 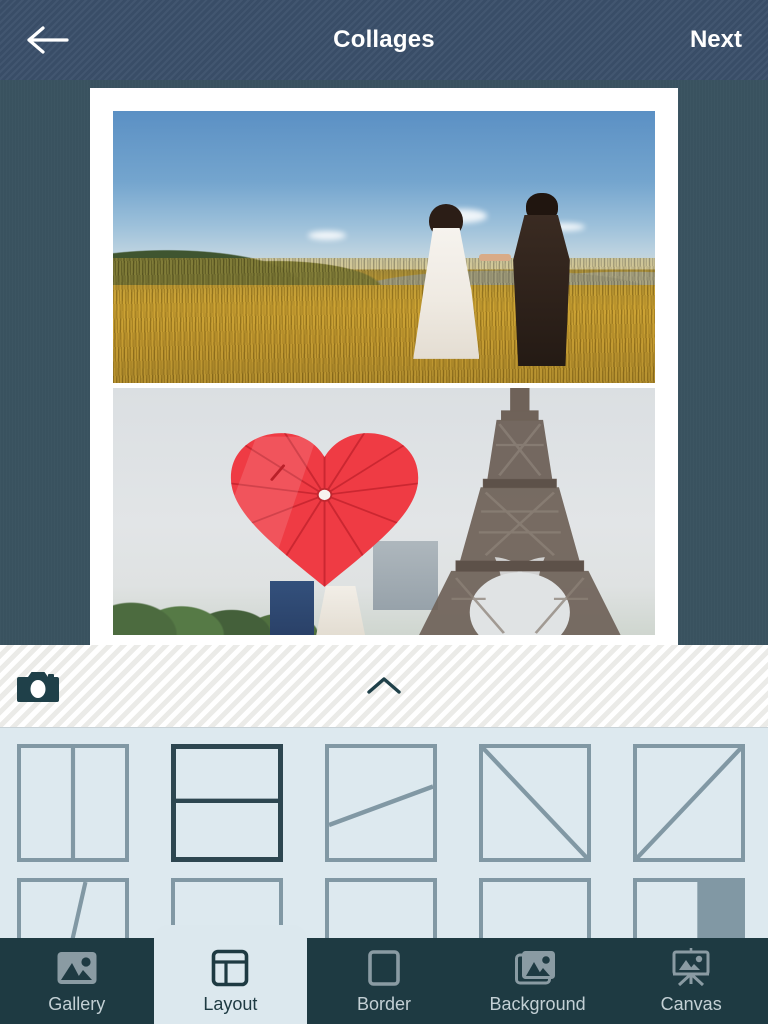 I want to click on bride-dress, so click(x=446, y=293).